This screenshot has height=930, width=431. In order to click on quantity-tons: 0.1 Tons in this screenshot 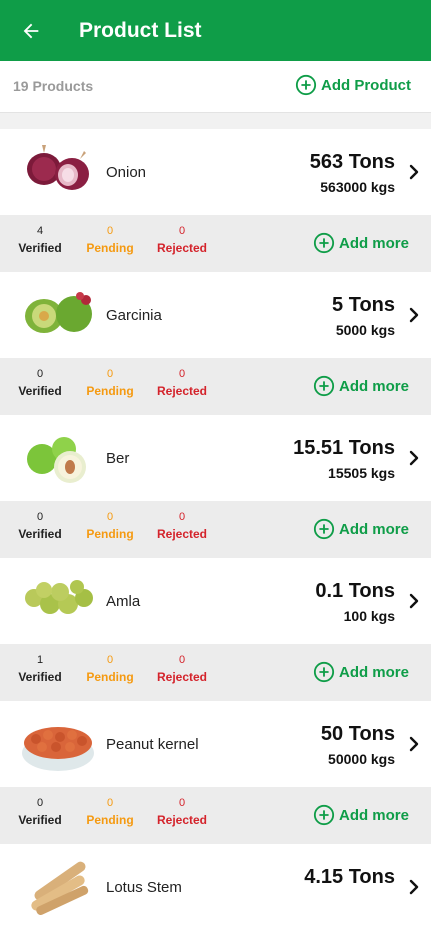, I will do `click(355, 591)`.